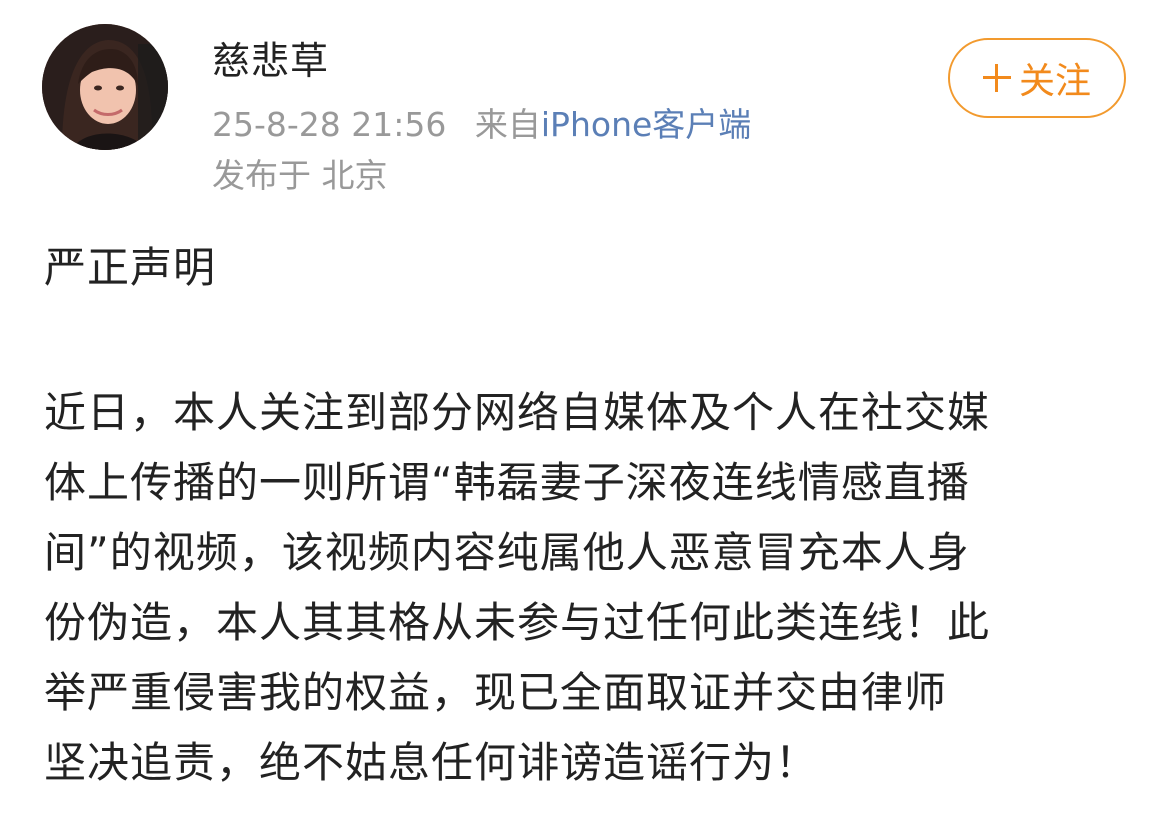 The height and width of the screenshot is (822, 1170). Describe the element at coordinates (130, 267) in the screenshot. I see `post-title: 严正声明` at that location.